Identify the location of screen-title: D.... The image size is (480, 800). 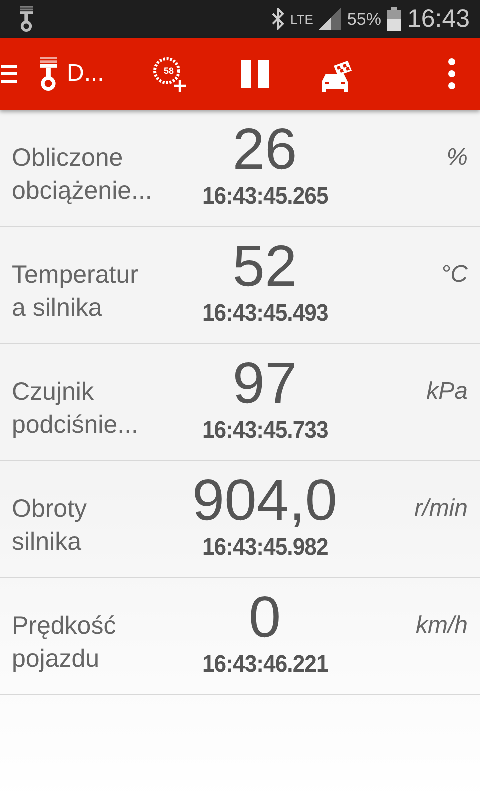
(86, 74).